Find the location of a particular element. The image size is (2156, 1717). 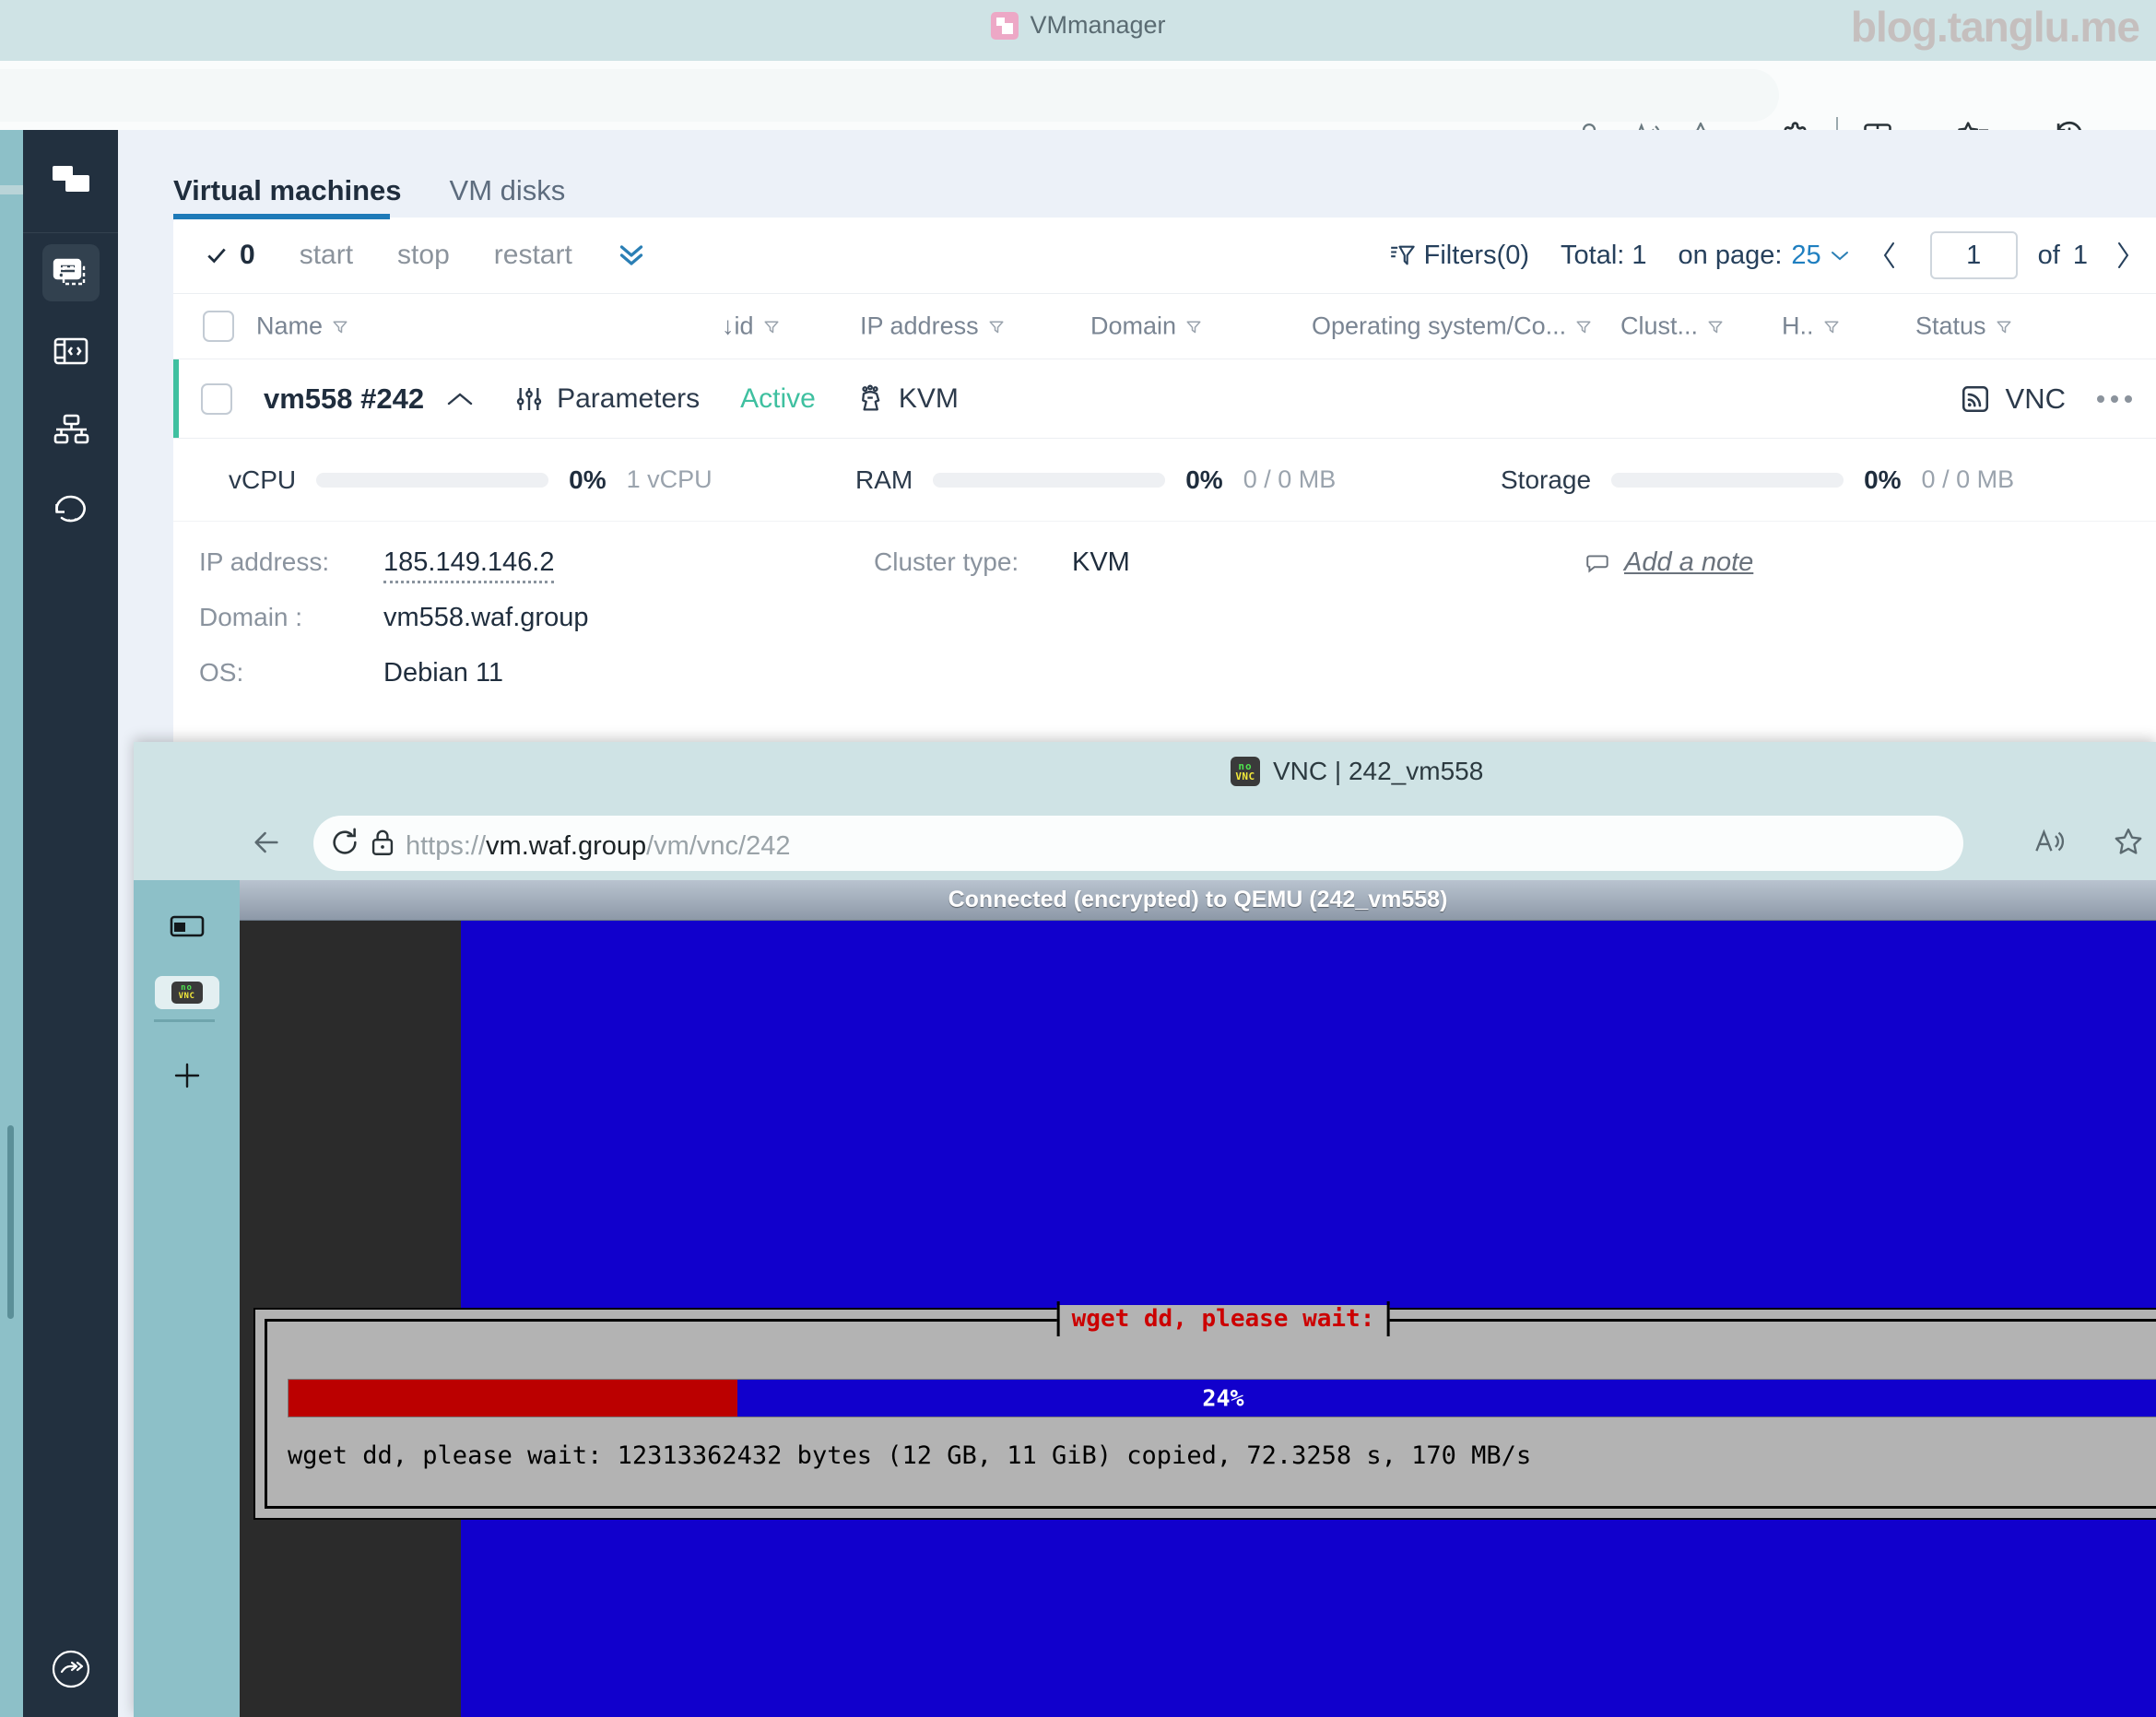

favorite-star-icon is located at coordinates (2128, 841).